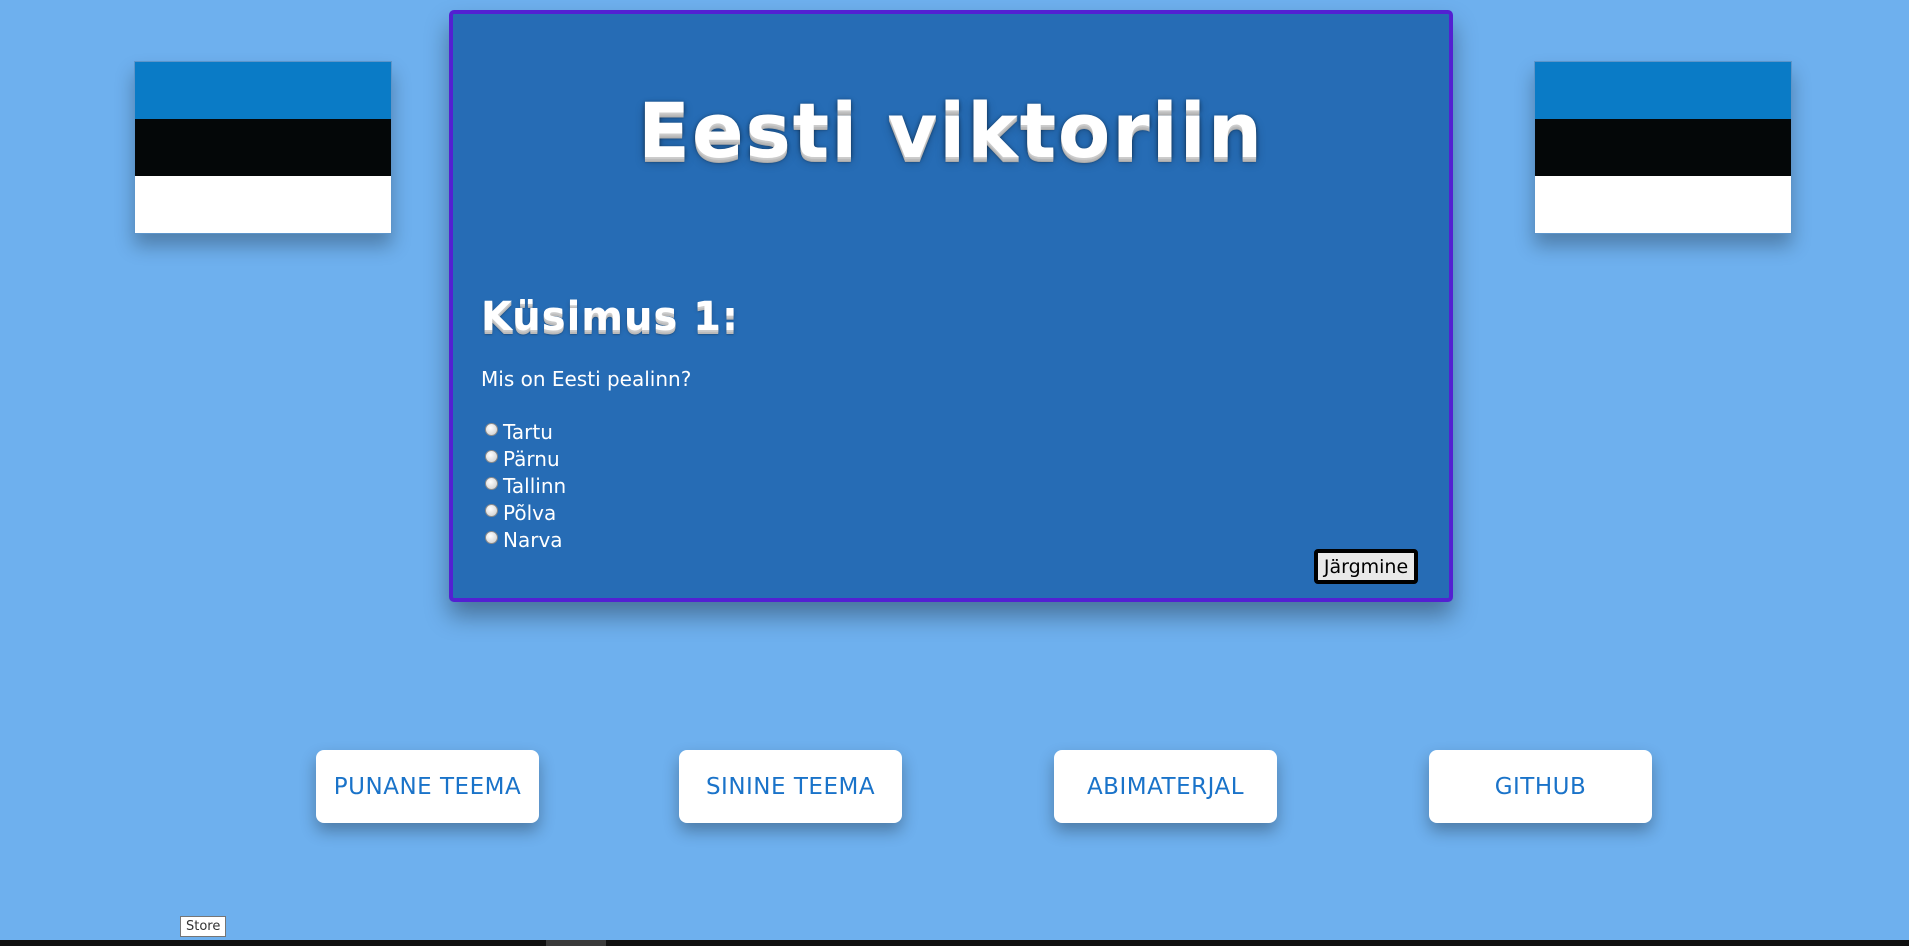  Describe the element at coordinates (586, 379) in the screenshot. I see `question-text: Mis on Eesti pealinn?` at that location.